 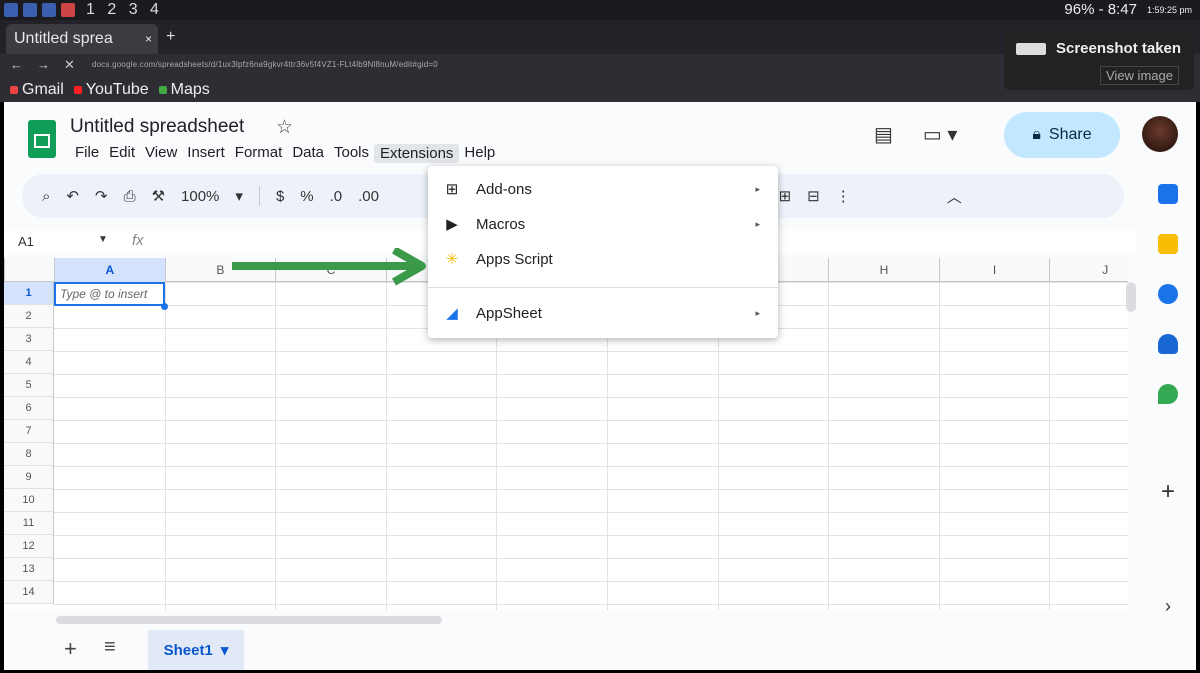 I want to click on appsheet-icon: ◢, so click(x=452, y=313).